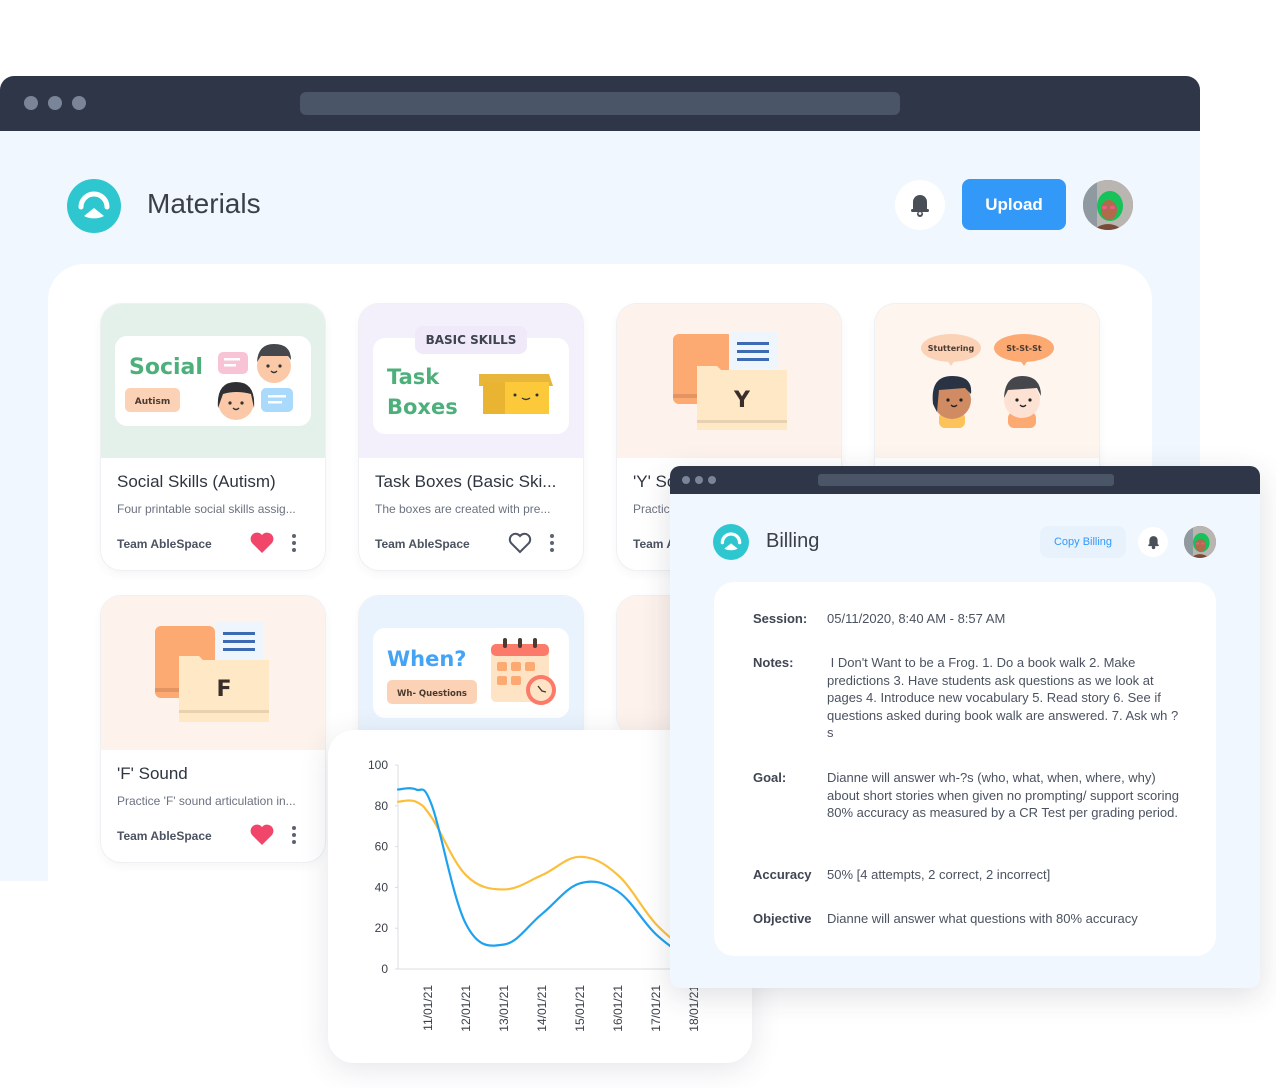  I want to click on x-tick-label: 12/01/21, so click(466, 1008).